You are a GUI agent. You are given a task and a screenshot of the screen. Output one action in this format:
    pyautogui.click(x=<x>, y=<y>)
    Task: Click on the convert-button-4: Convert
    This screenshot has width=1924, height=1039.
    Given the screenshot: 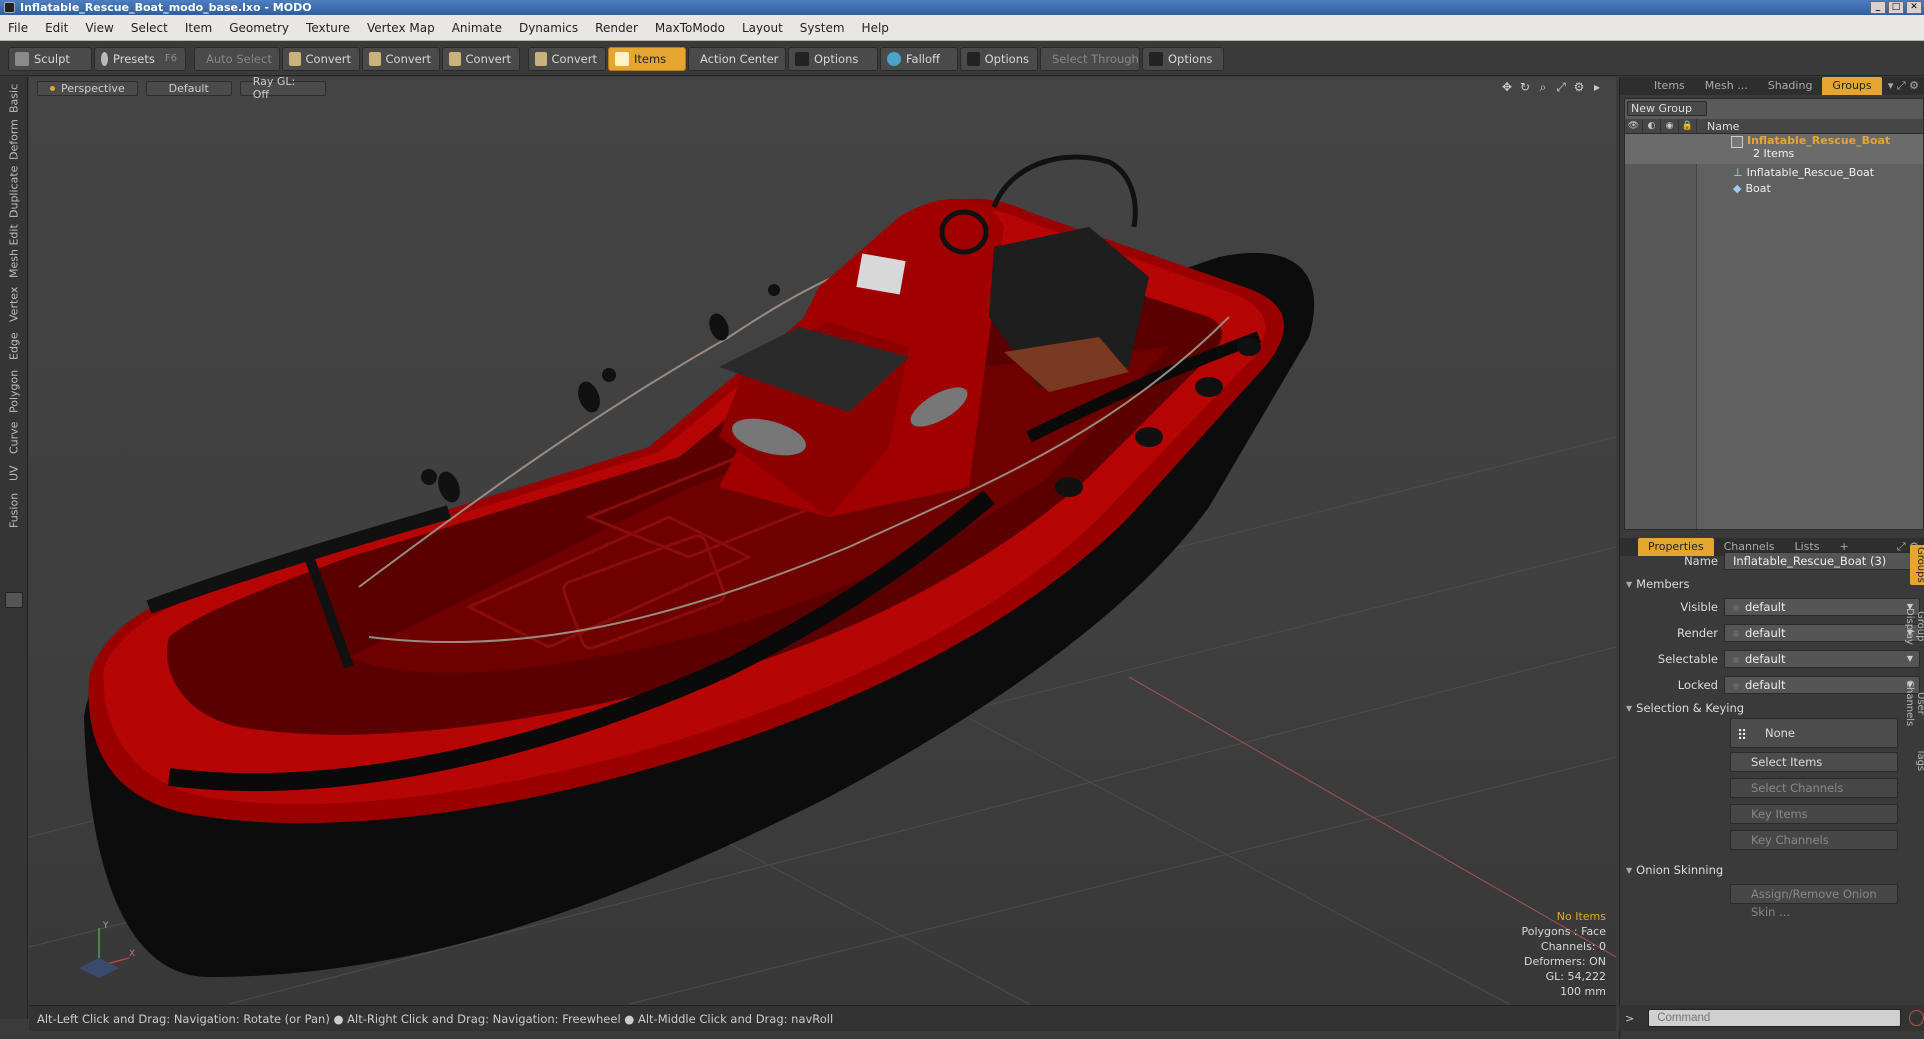 What is the action you would take?
    pyautogui.click(x=567, y=58)
    